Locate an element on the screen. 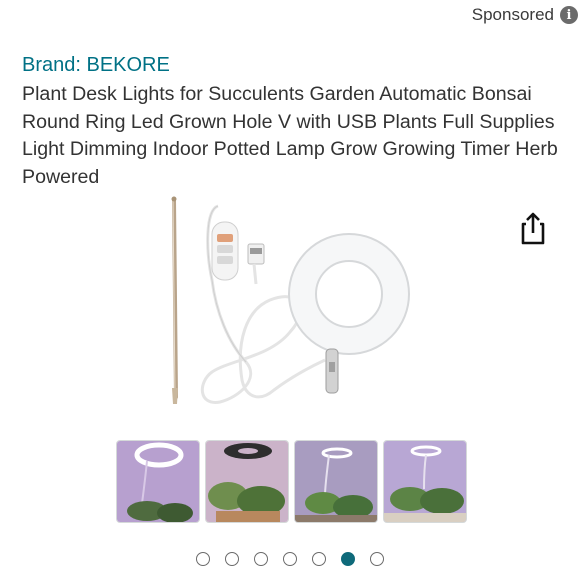 Image resolution: width=580 pixels, height=580 pixels. ring-light-pot-thumbnail is located at coordinates (425, 481).